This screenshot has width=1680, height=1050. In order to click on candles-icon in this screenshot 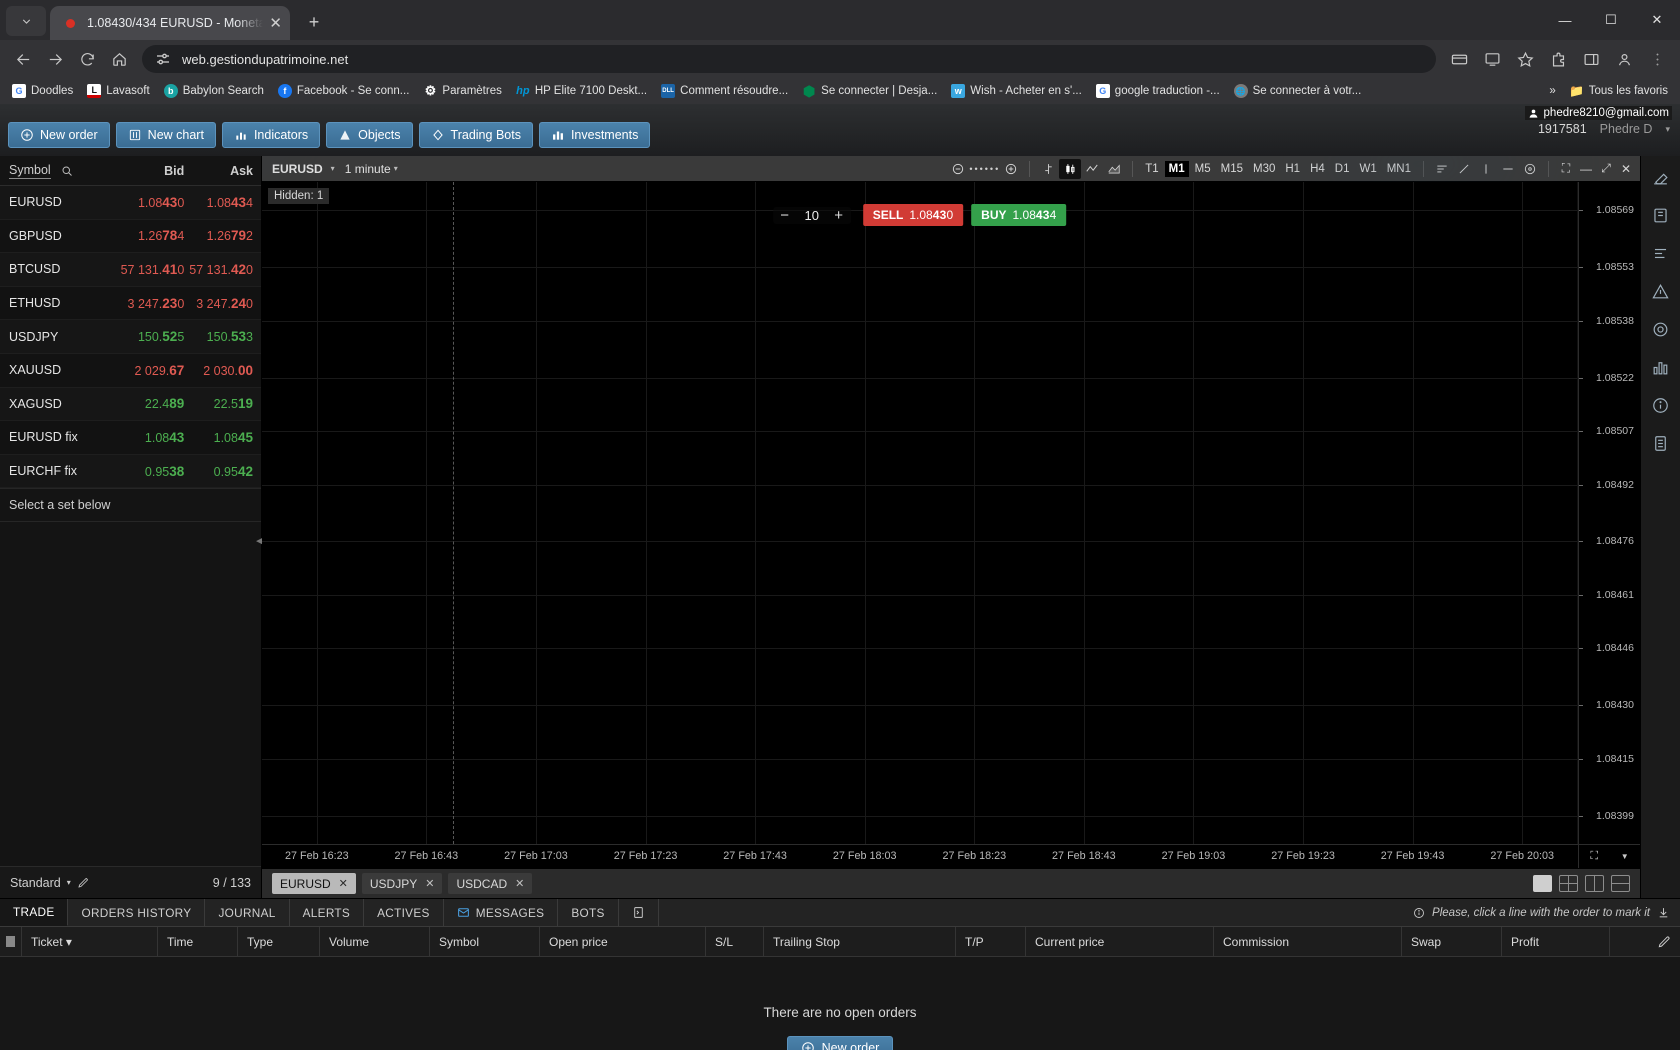, I will do `click(1070, 168)`.